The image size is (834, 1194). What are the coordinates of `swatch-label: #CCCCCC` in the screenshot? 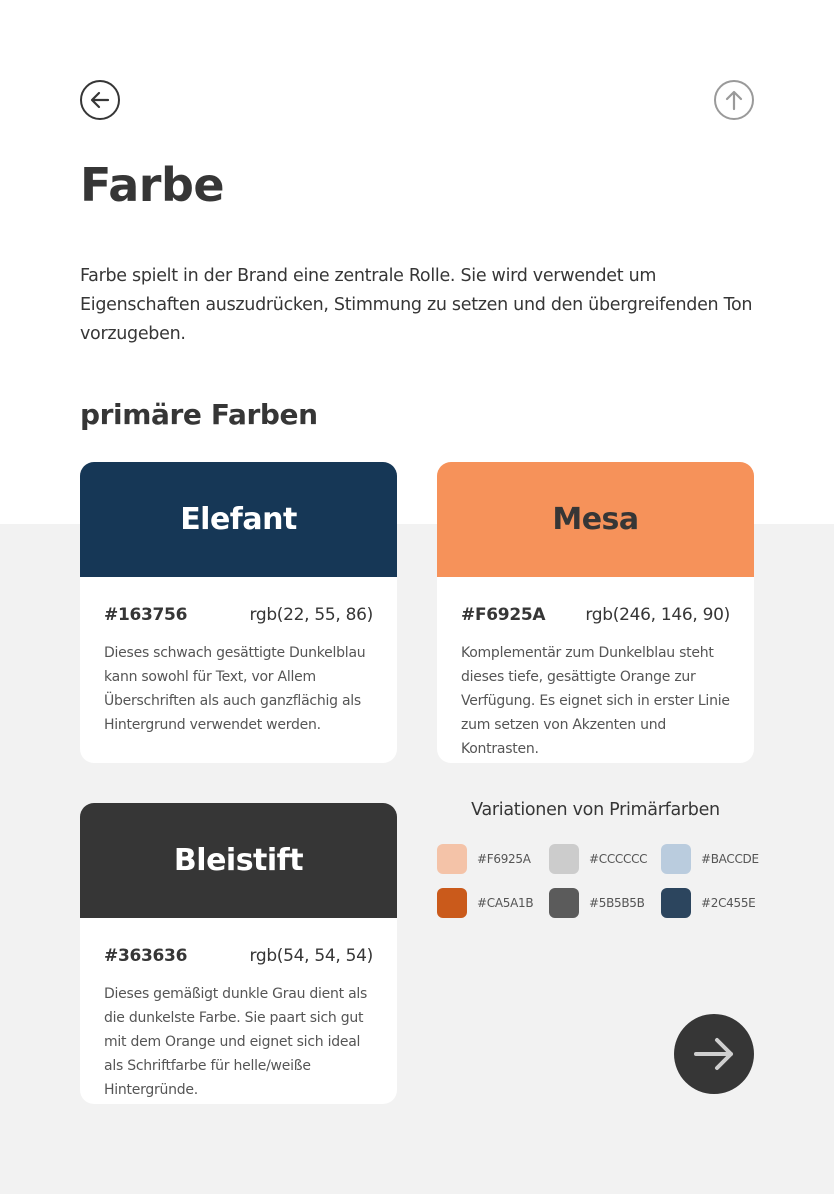 It's located at (618, 859).